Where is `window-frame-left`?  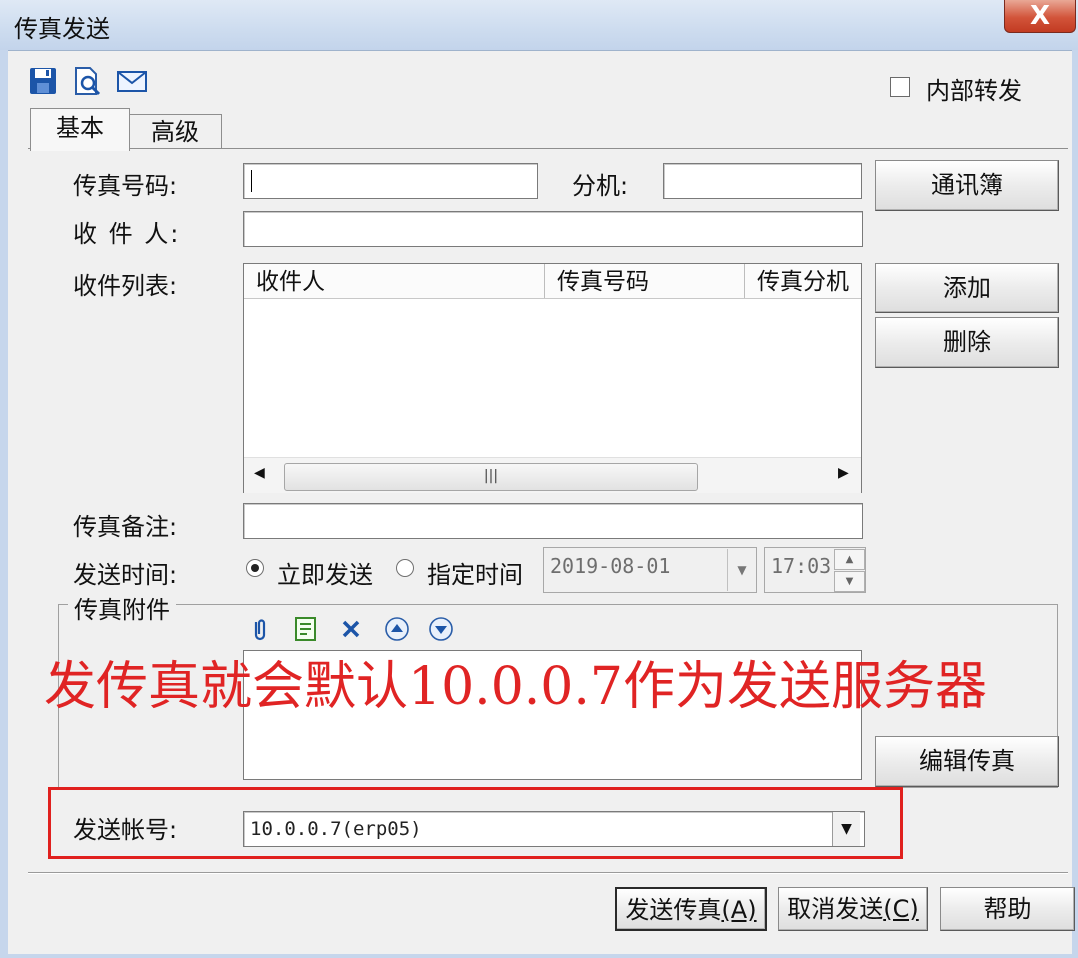
window-frame-left is located at coordinates (4, 504).